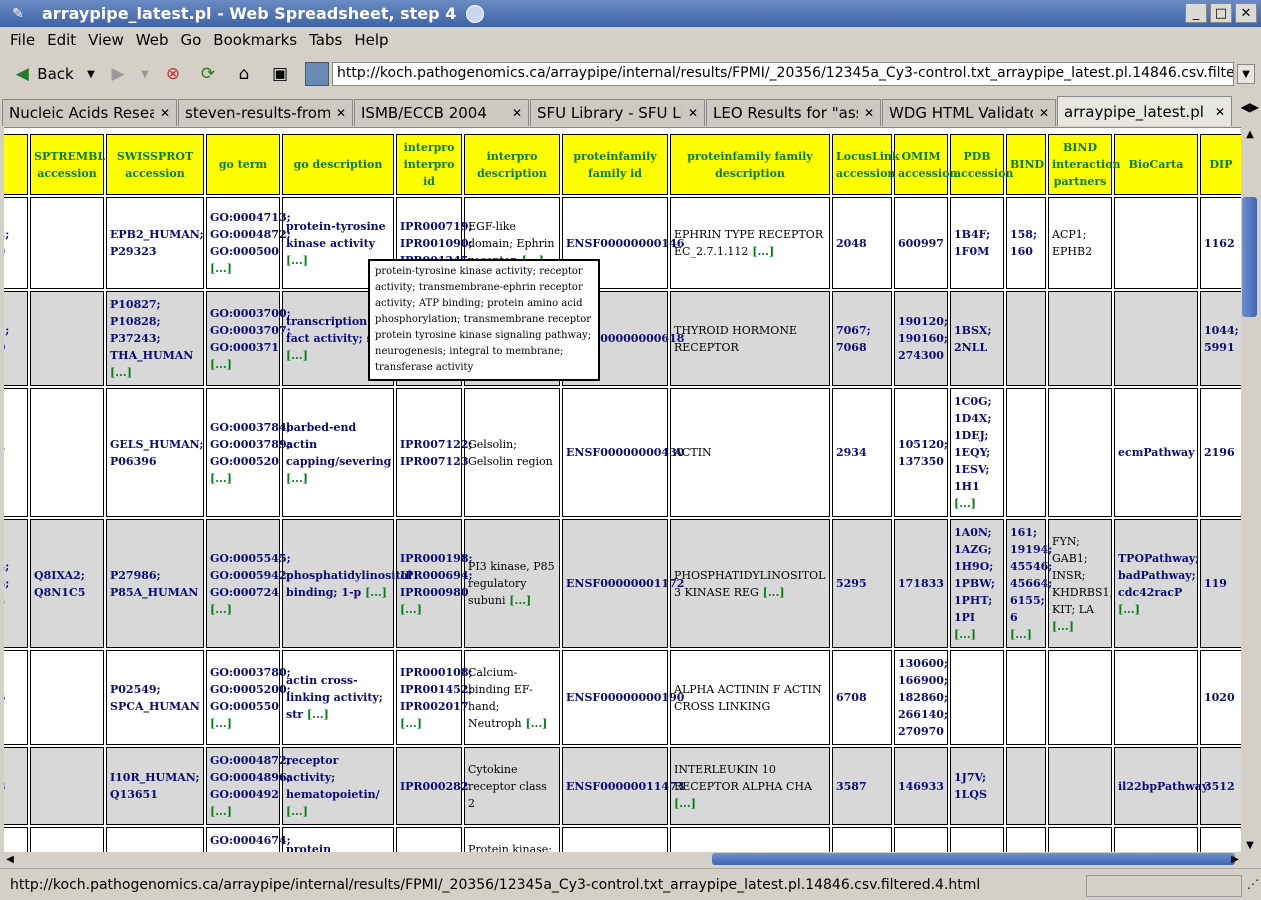 The image size is (1261, 900). What do you see at coordinates (921, 786) in the screenshot?
I see `table-cell: 146933` at bounding box center [921, 786].